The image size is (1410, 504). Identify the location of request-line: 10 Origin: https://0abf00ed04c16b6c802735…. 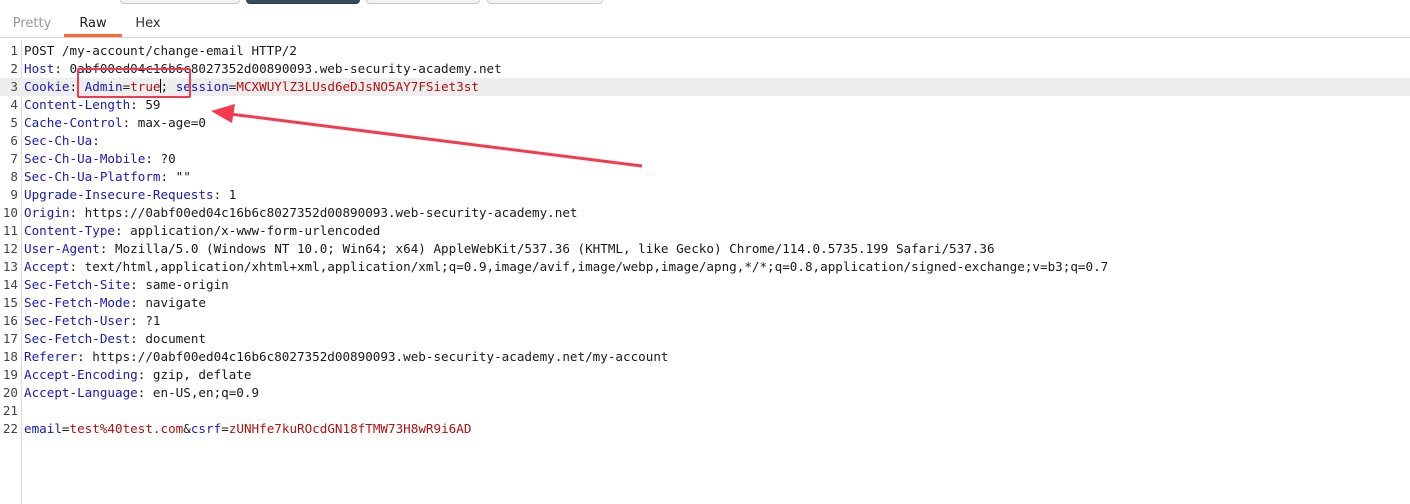
(705, 213).